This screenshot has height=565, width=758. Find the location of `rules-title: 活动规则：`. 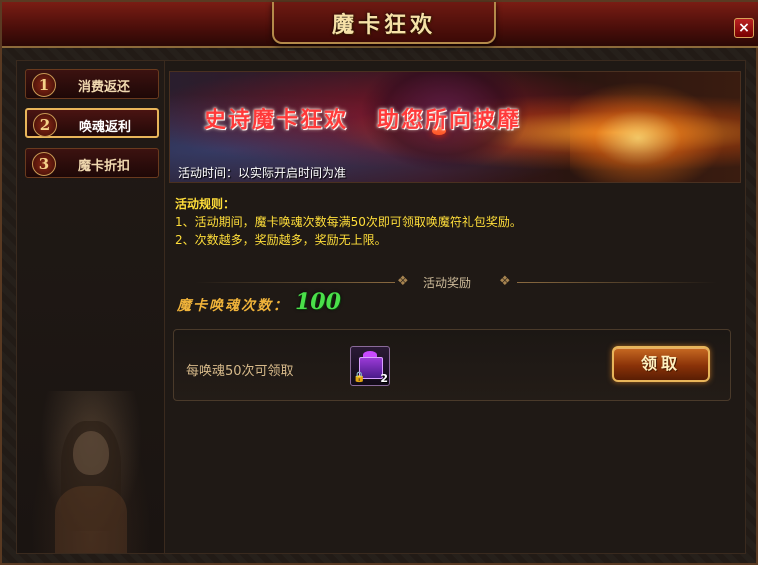

rules-title: 活动规则： is located at coordinates (205, 204).